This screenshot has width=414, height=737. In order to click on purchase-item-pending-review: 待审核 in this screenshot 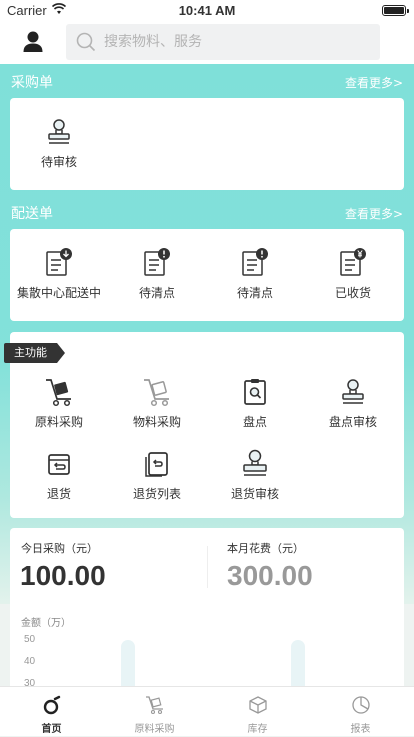, I will do `click(59, 143)`.